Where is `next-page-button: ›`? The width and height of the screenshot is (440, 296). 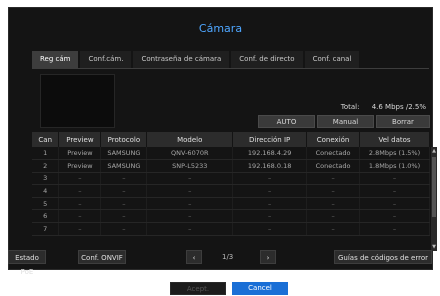
next-page-button: › is located at coordinates (268, 257).